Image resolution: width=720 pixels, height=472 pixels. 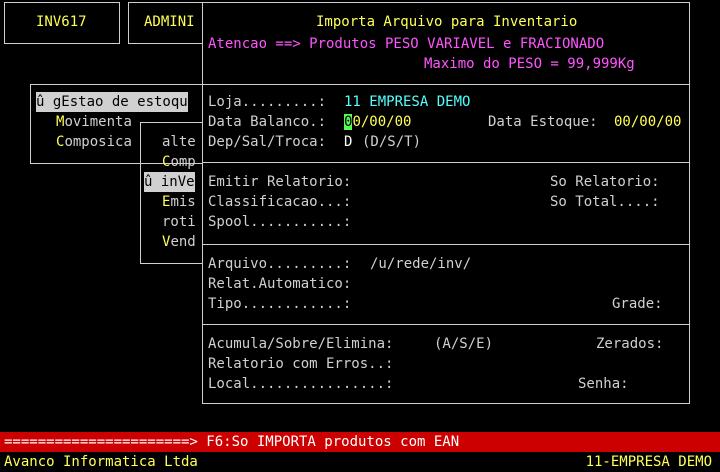 I want to click on so-relatorio-label: So Relatorio:, so click(x=605, y=182).